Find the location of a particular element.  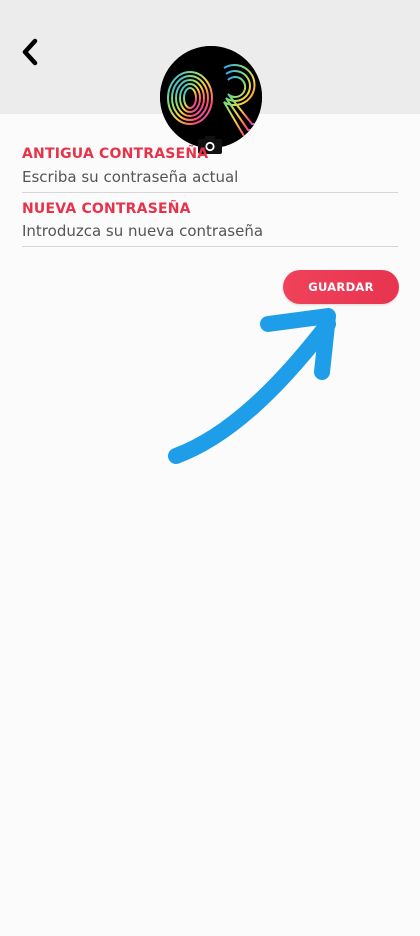

chevron-left-icon is located at coordinates (30, 52).